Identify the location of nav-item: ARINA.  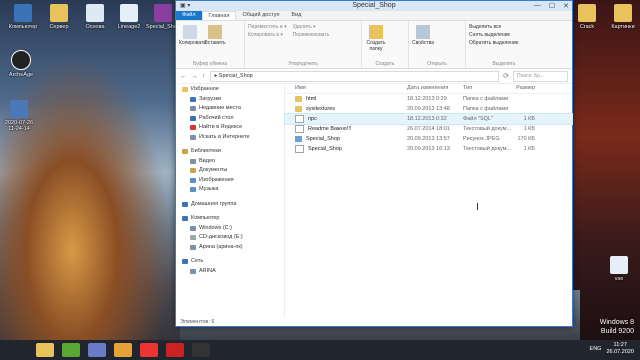
(230, 272).